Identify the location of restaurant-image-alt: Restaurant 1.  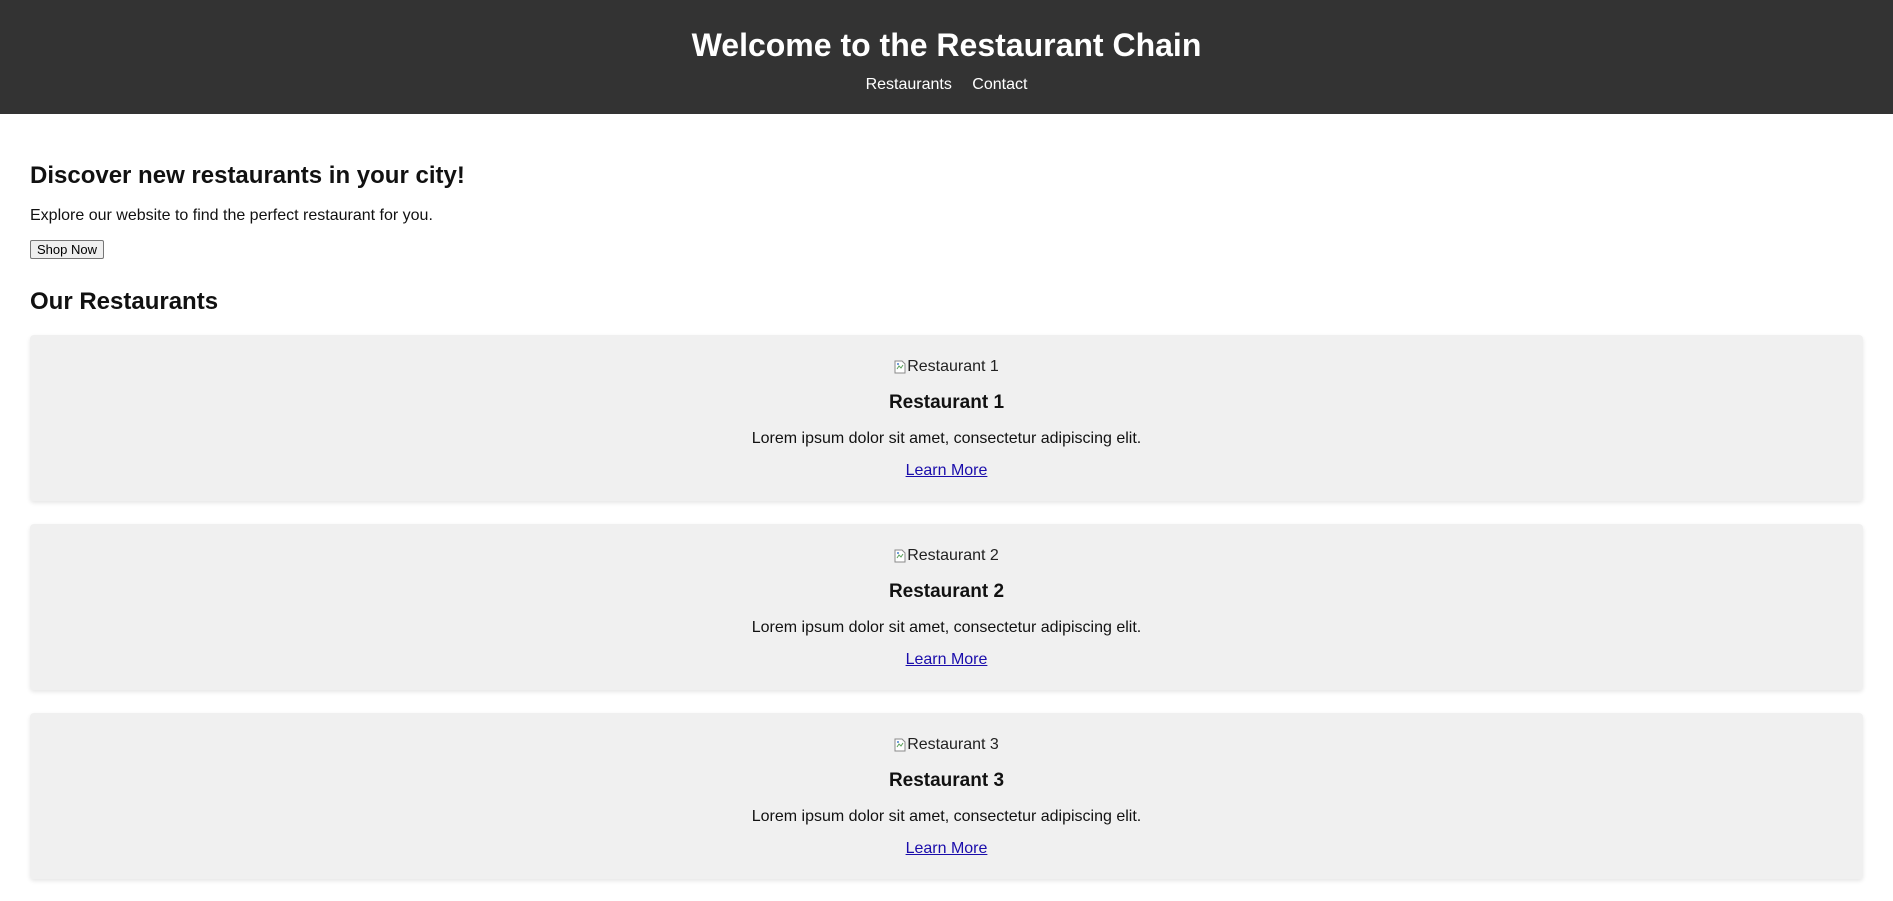
(953, 366).